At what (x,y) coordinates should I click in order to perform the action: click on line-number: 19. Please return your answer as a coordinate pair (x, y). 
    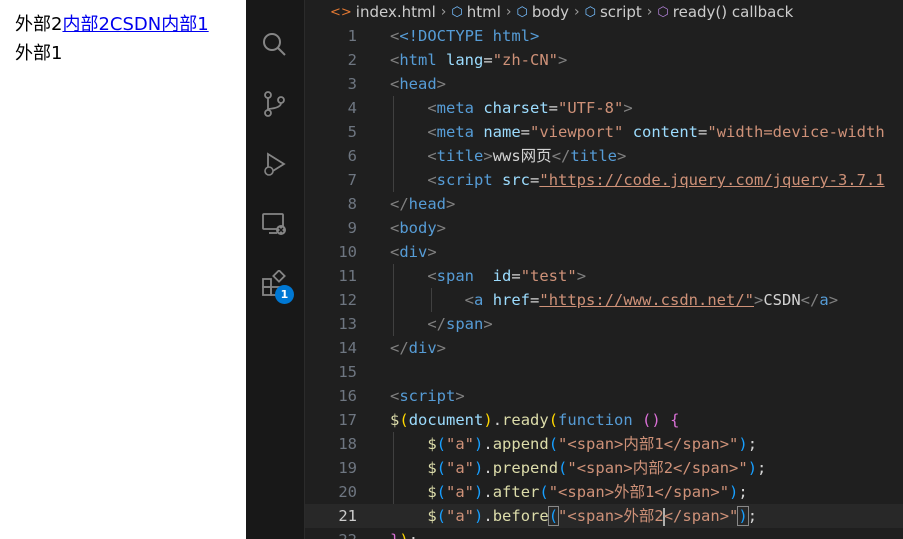
    Looking at the image, I should click on (347, 468).